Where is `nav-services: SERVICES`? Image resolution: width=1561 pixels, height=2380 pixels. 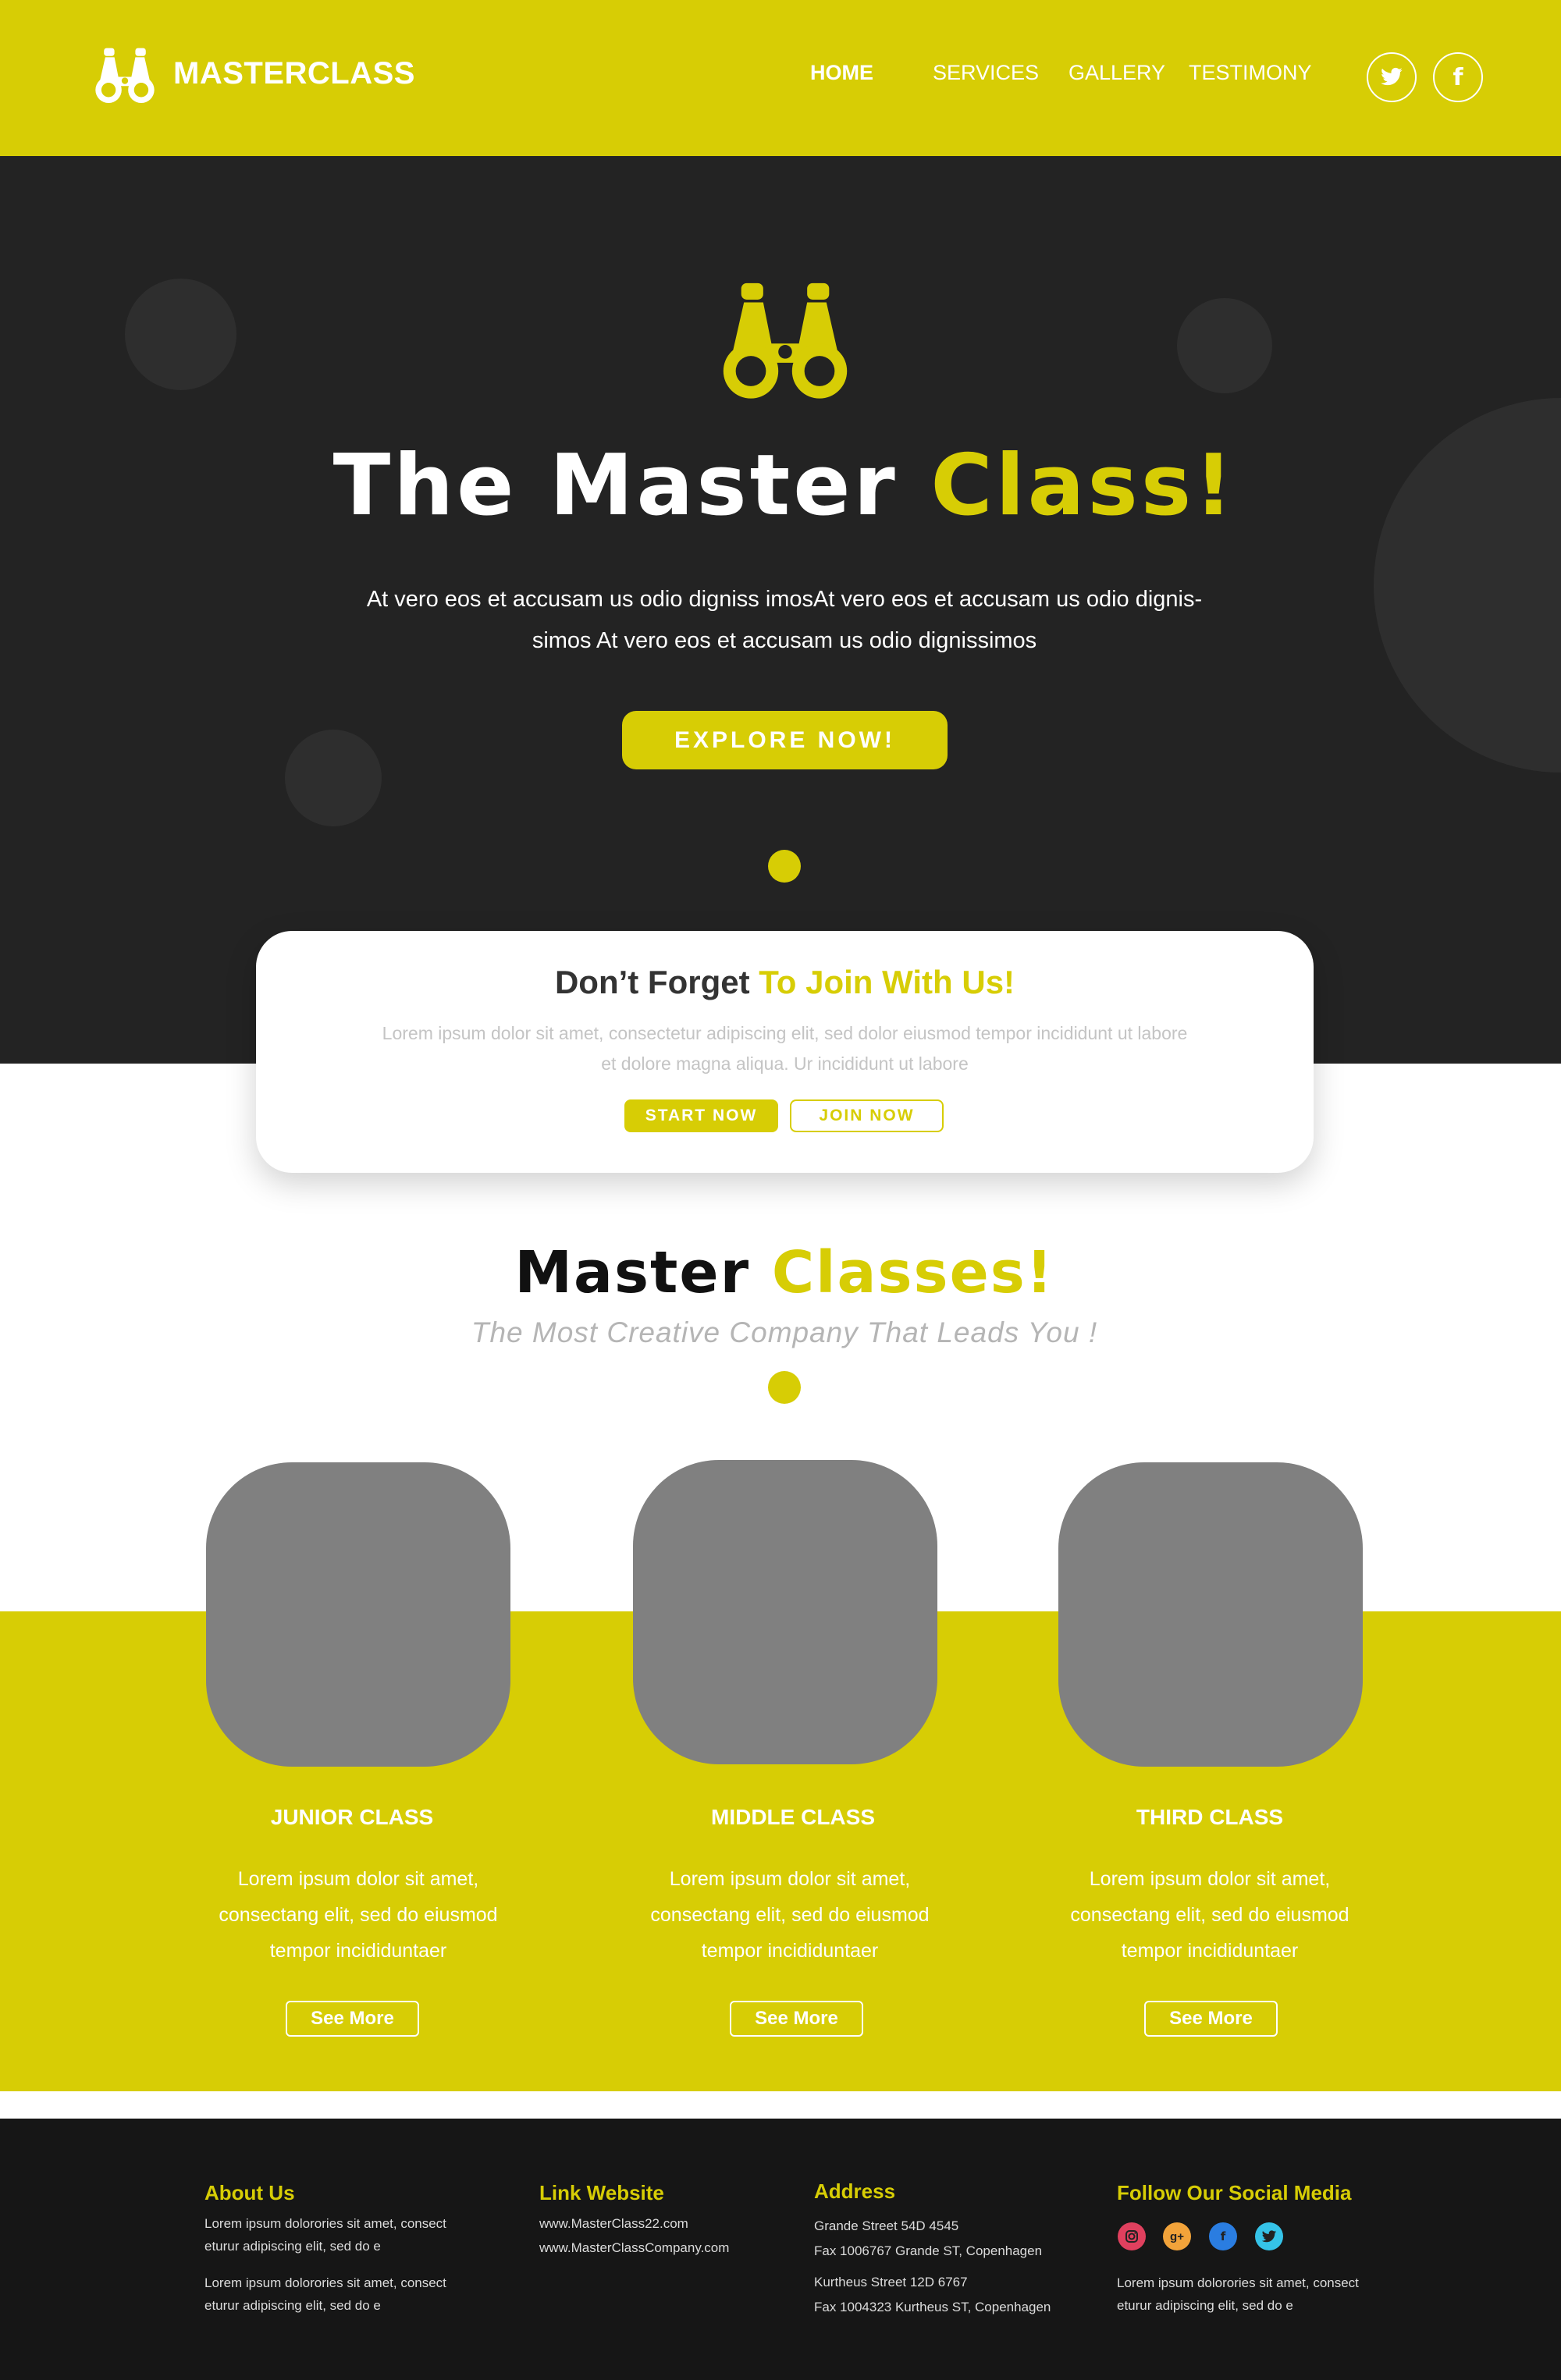
nav-services: SERVICES is located at coordinates (986, 73).